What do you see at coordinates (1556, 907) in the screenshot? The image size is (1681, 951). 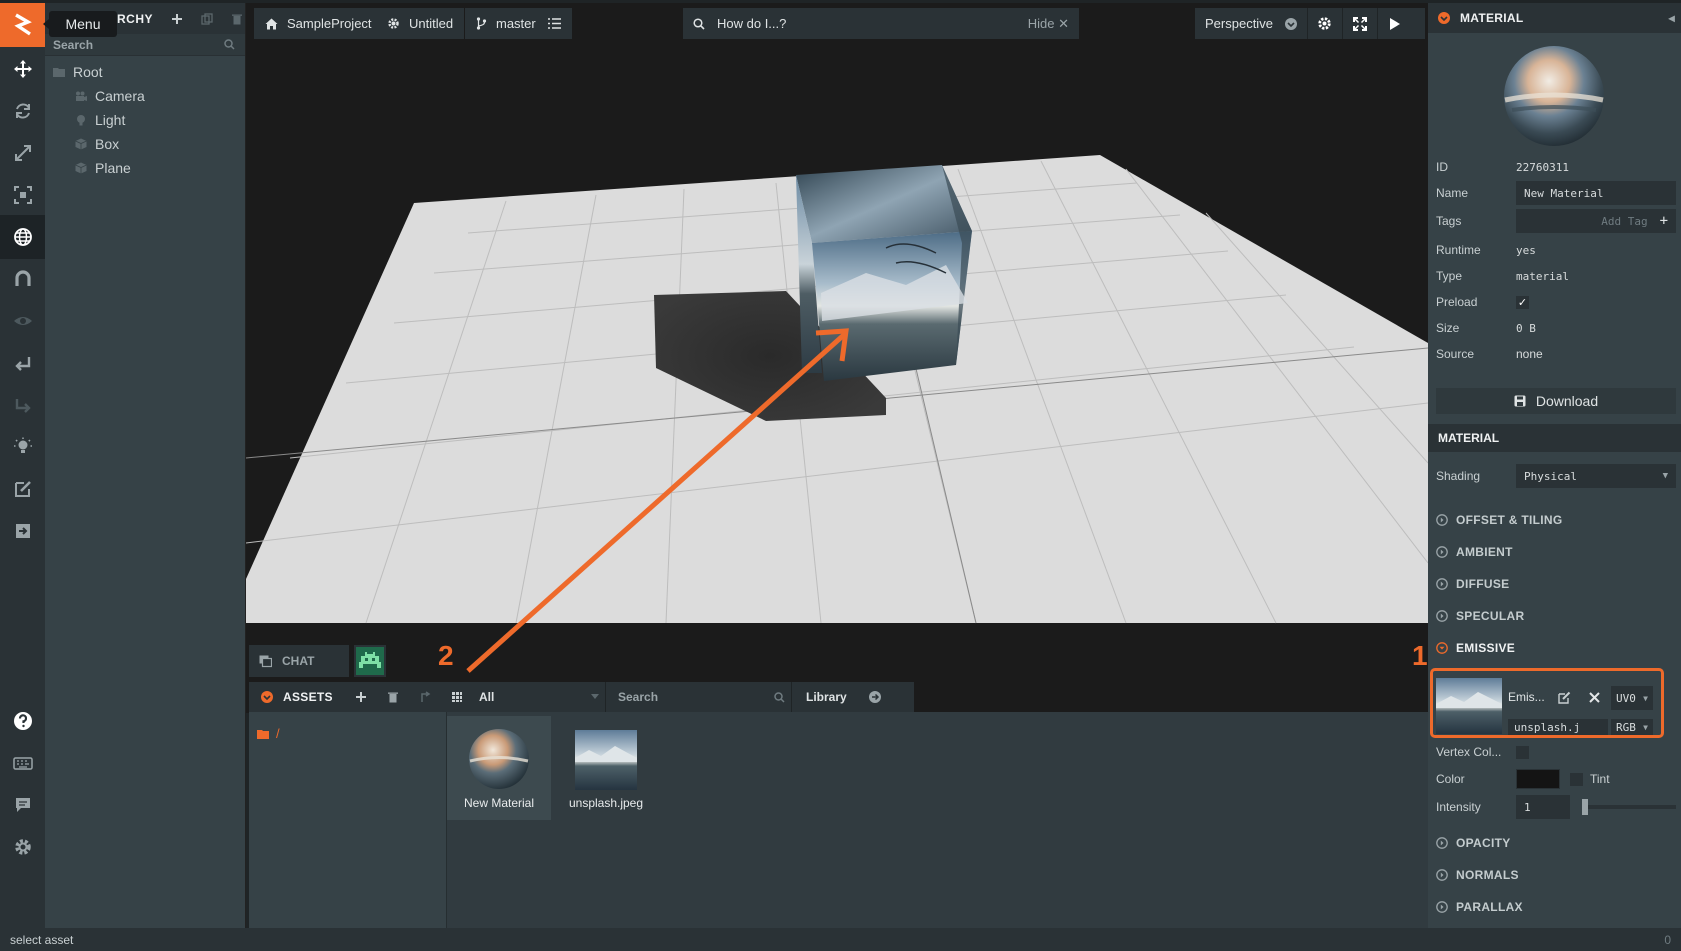 I see `section-parallax: PARALLAX` at bounding box center [1556, 907].